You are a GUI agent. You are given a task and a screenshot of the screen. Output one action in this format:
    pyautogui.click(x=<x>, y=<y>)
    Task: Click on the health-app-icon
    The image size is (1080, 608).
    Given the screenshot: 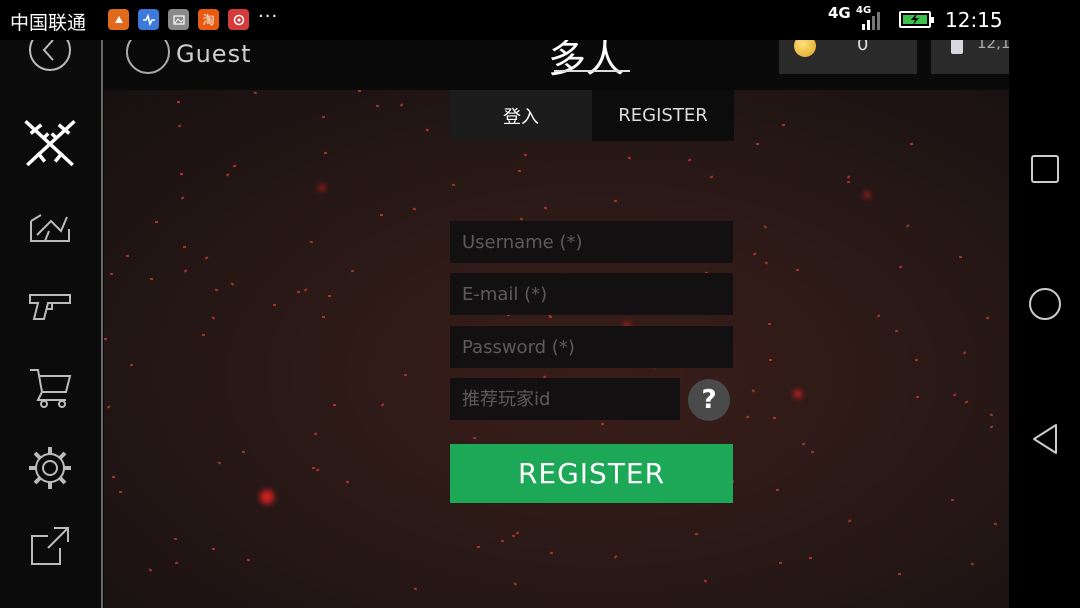 What is the action you would take?
    pyautogui.click(x=148, y=19)
    